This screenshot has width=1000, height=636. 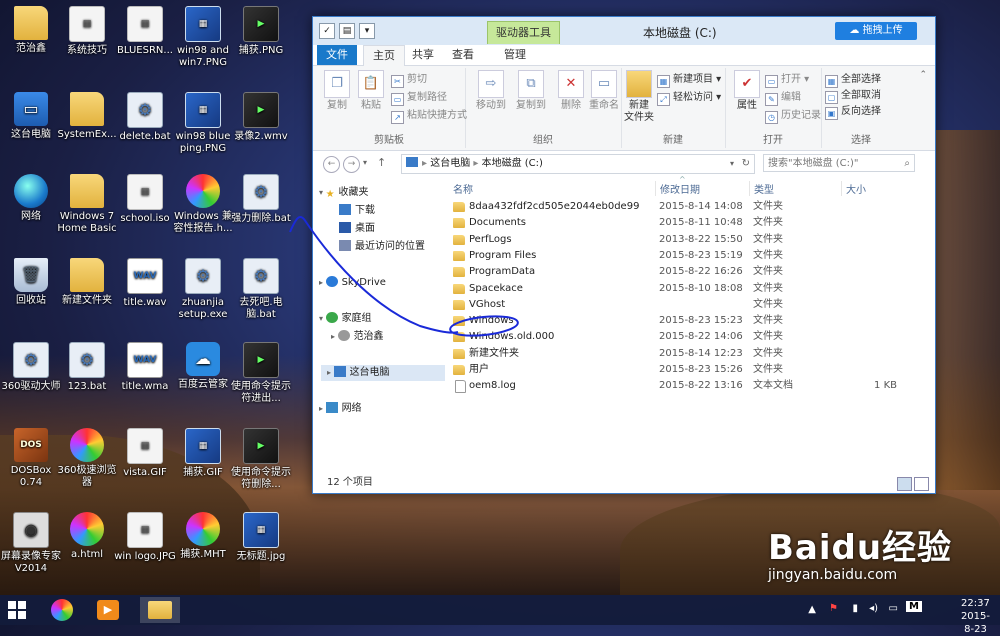 I want to click on desktop-icon-item: ▦ win98 and win7.PNG, so click(x=203, y=37).